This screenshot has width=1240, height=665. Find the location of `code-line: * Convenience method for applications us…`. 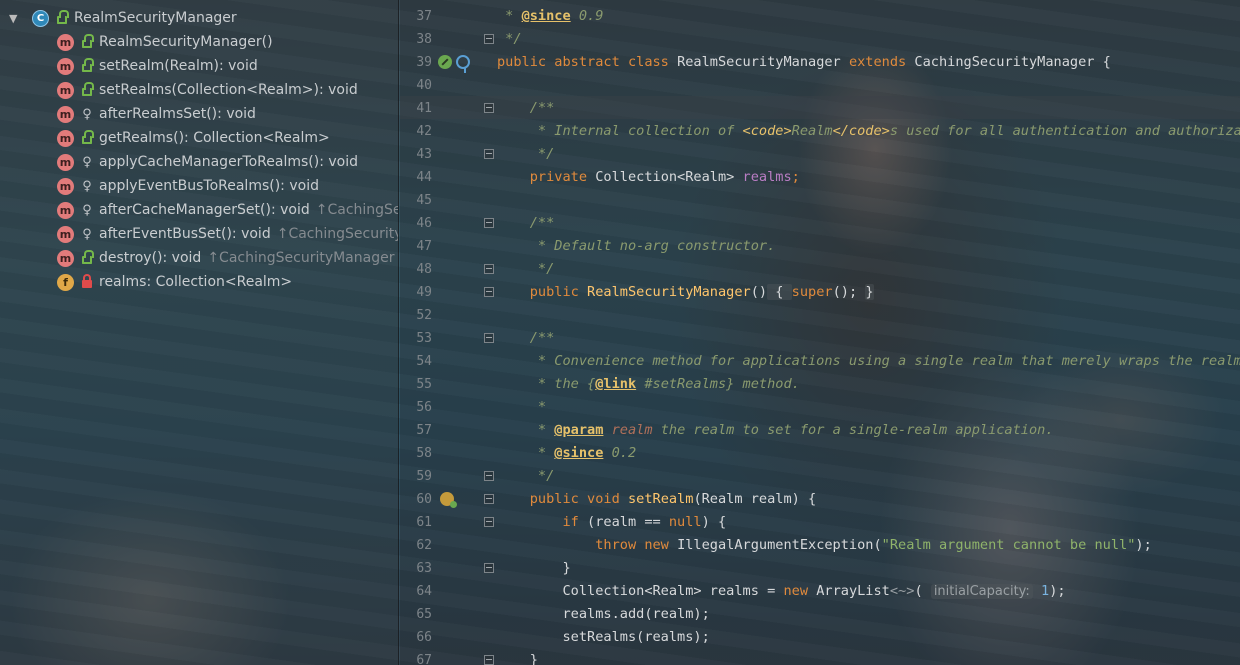

code-line: * Convenience method for applications us… is located at coordinates (868, 361).